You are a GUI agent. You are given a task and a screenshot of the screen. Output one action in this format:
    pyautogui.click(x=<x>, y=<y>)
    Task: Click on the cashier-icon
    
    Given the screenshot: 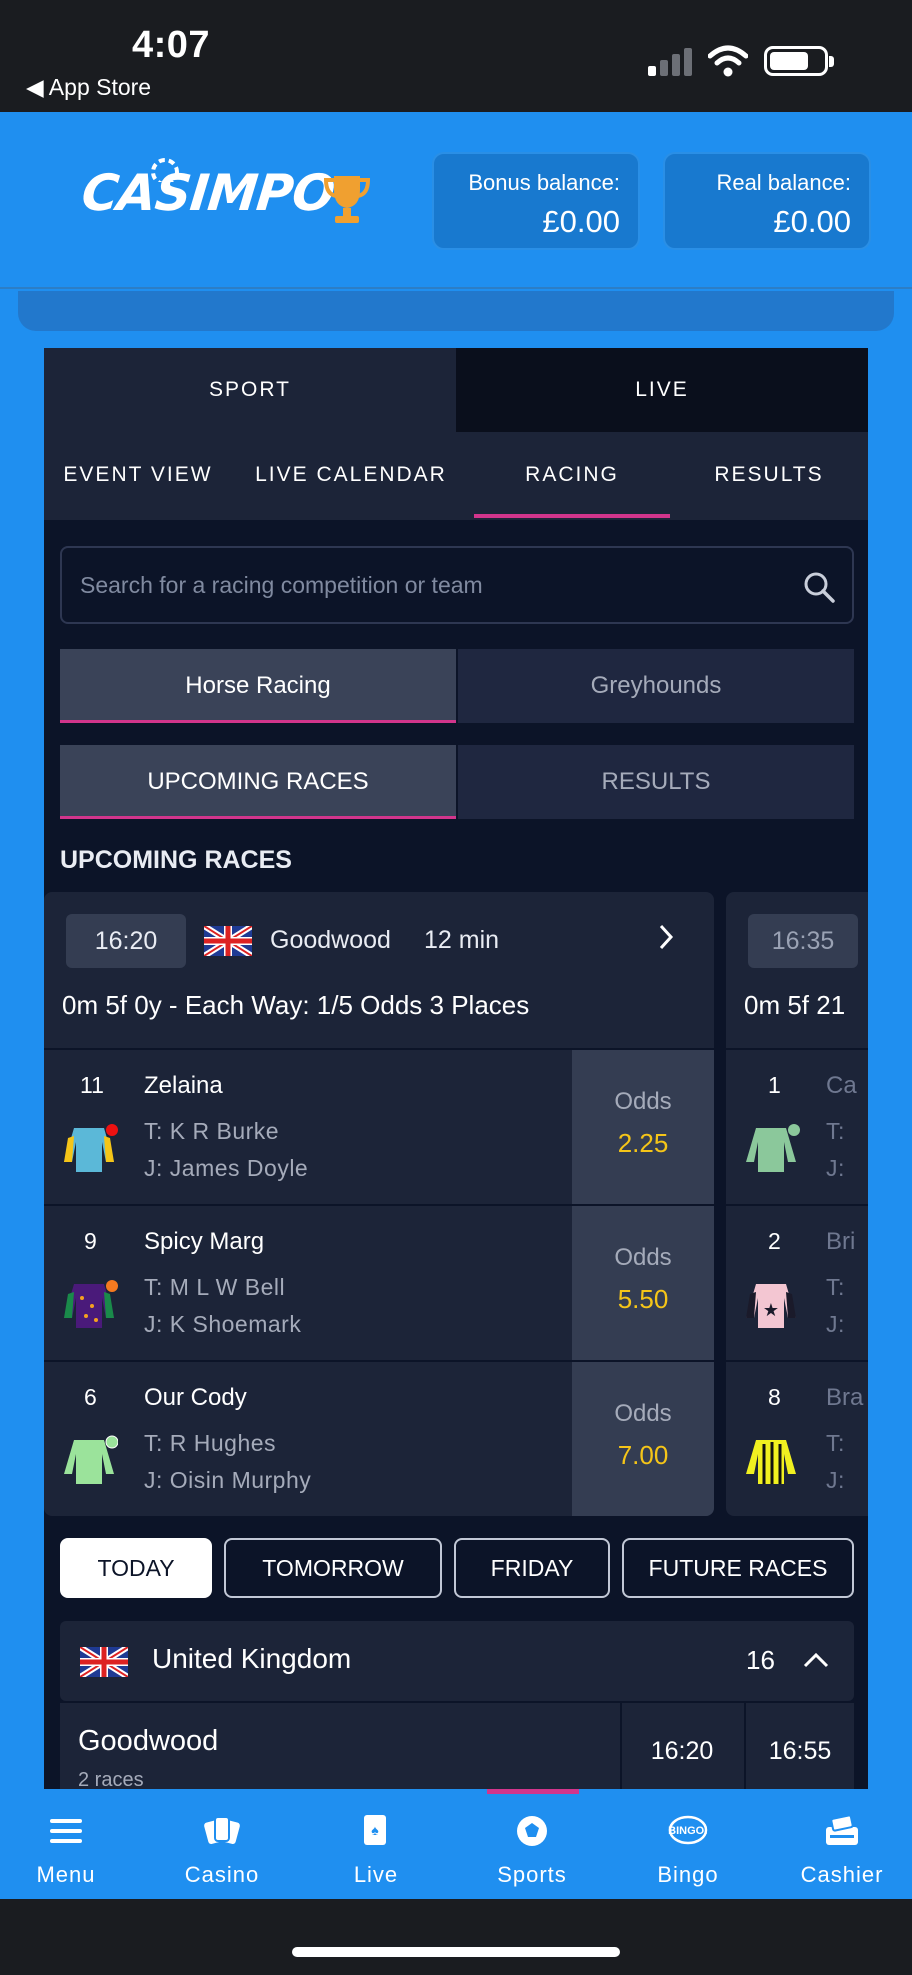 What is the action you would take?
    pyautogui.click(x=842, y=1829)
    